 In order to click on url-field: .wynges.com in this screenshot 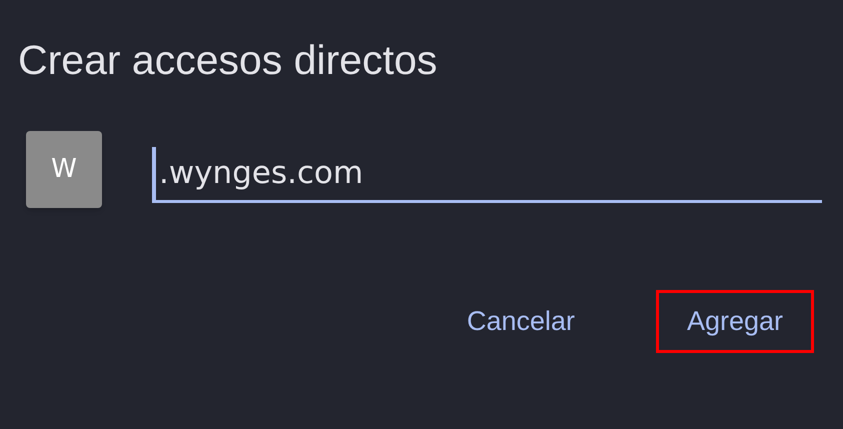, I will do `click(487, 174)`.